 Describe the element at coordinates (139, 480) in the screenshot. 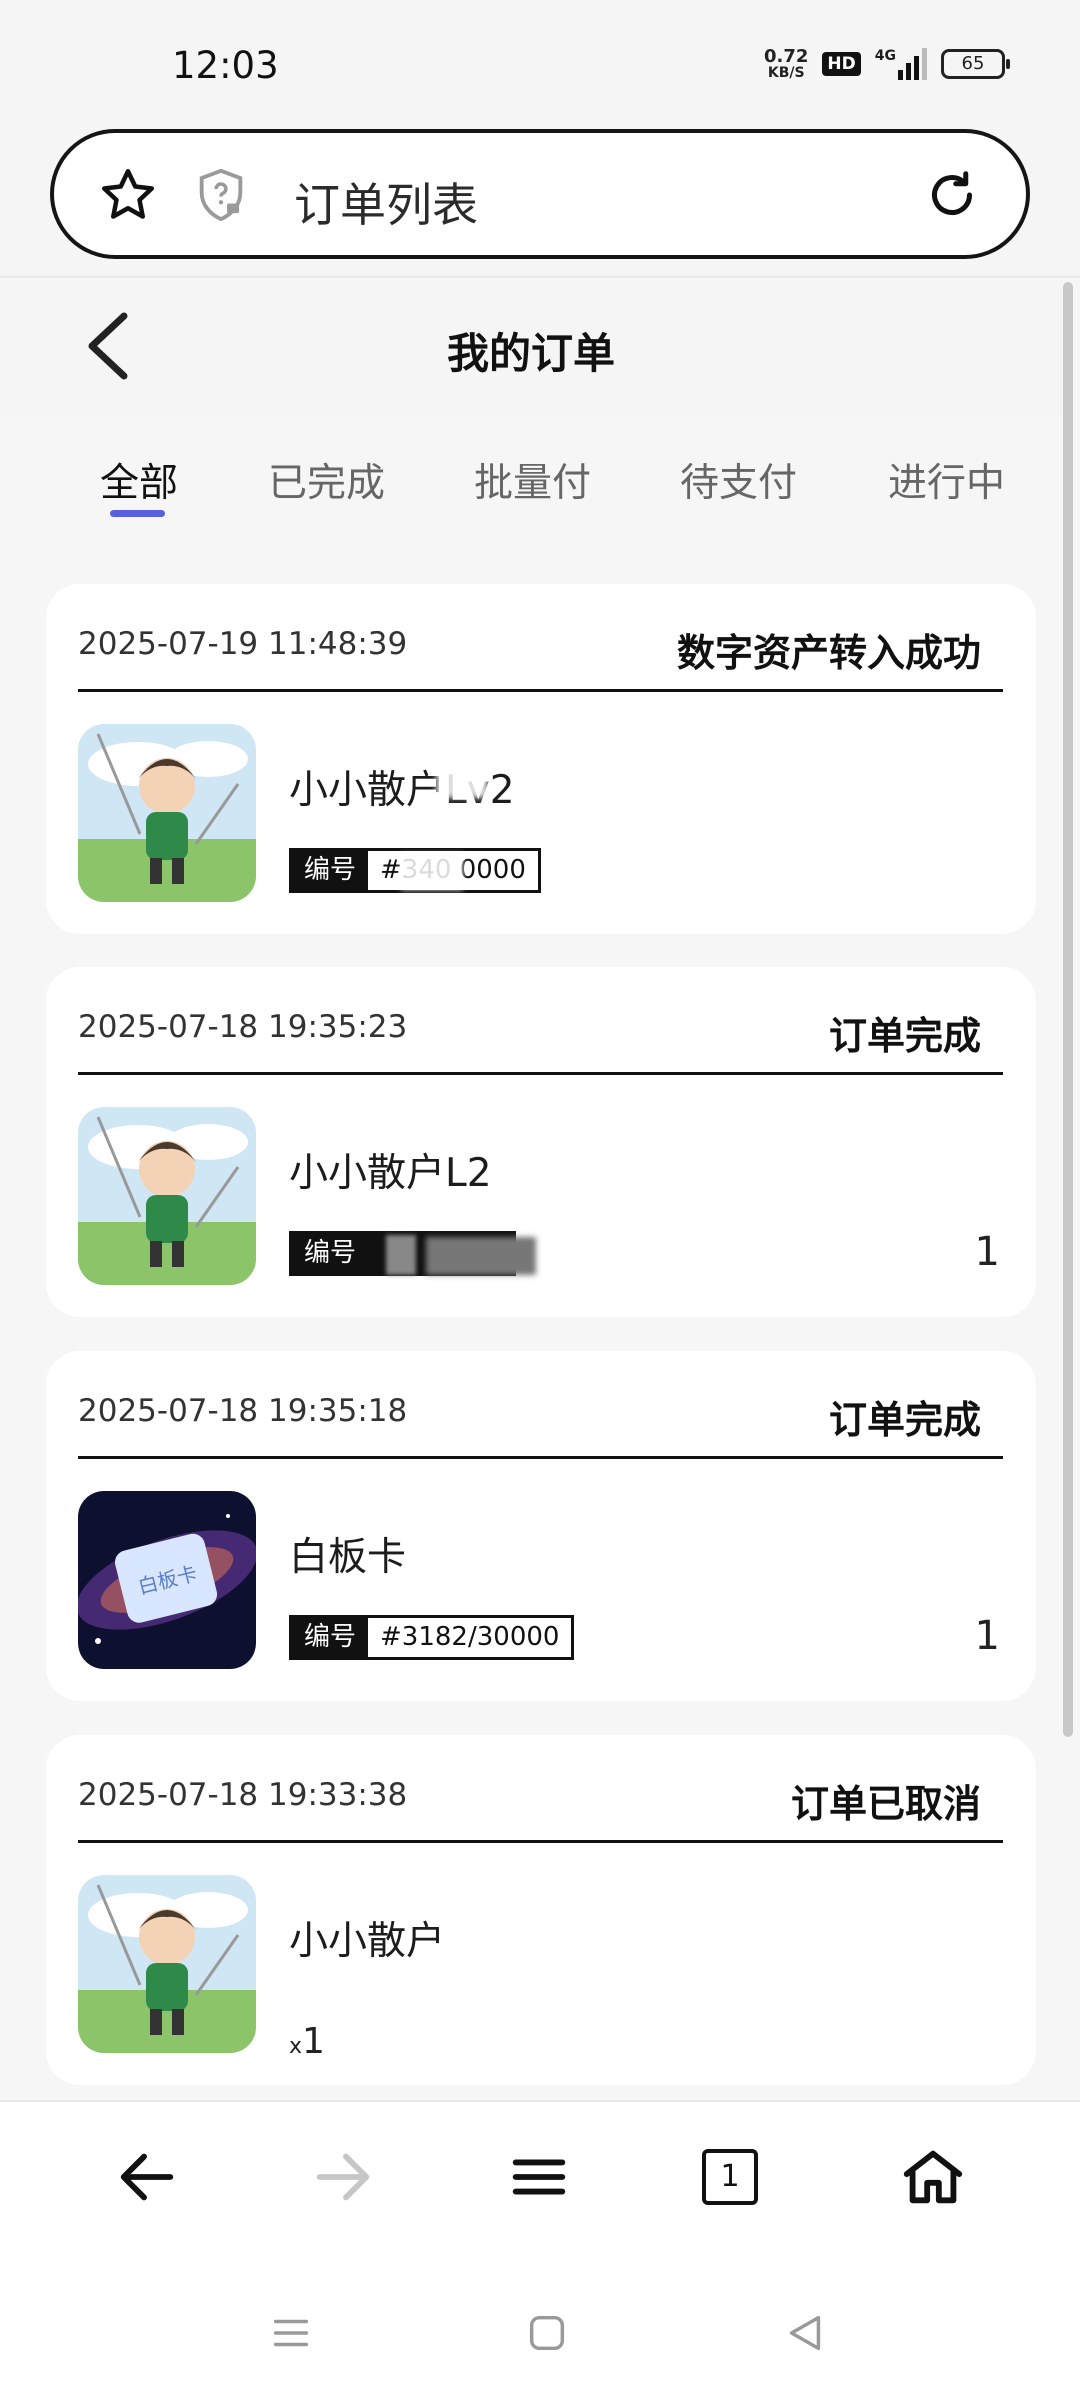

I see `tab-all: 全部` at that location.